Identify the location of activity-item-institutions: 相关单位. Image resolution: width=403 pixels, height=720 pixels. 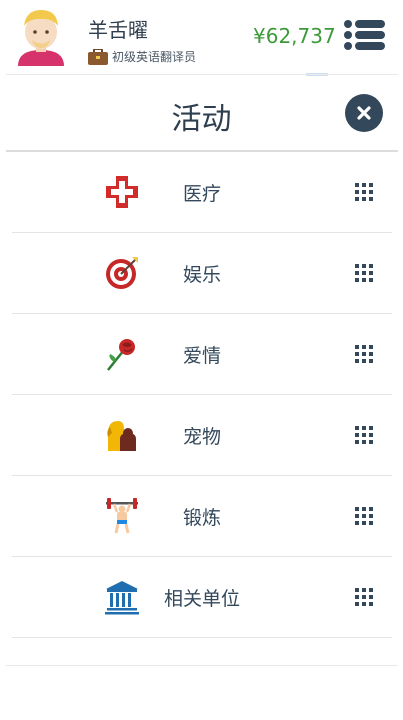
(202, 597).